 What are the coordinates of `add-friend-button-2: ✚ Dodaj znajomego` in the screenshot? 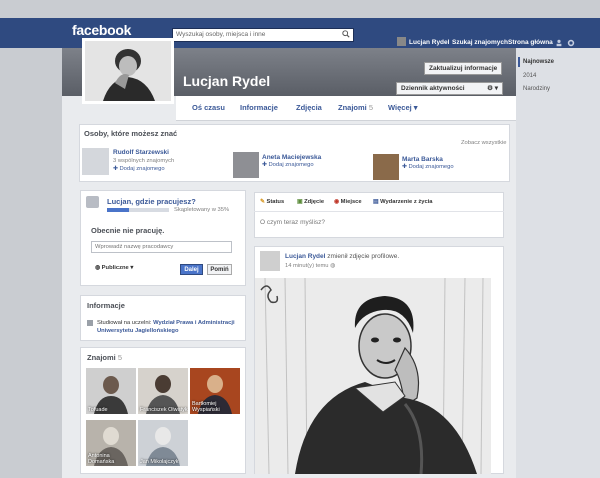 It's located at (288, 165).